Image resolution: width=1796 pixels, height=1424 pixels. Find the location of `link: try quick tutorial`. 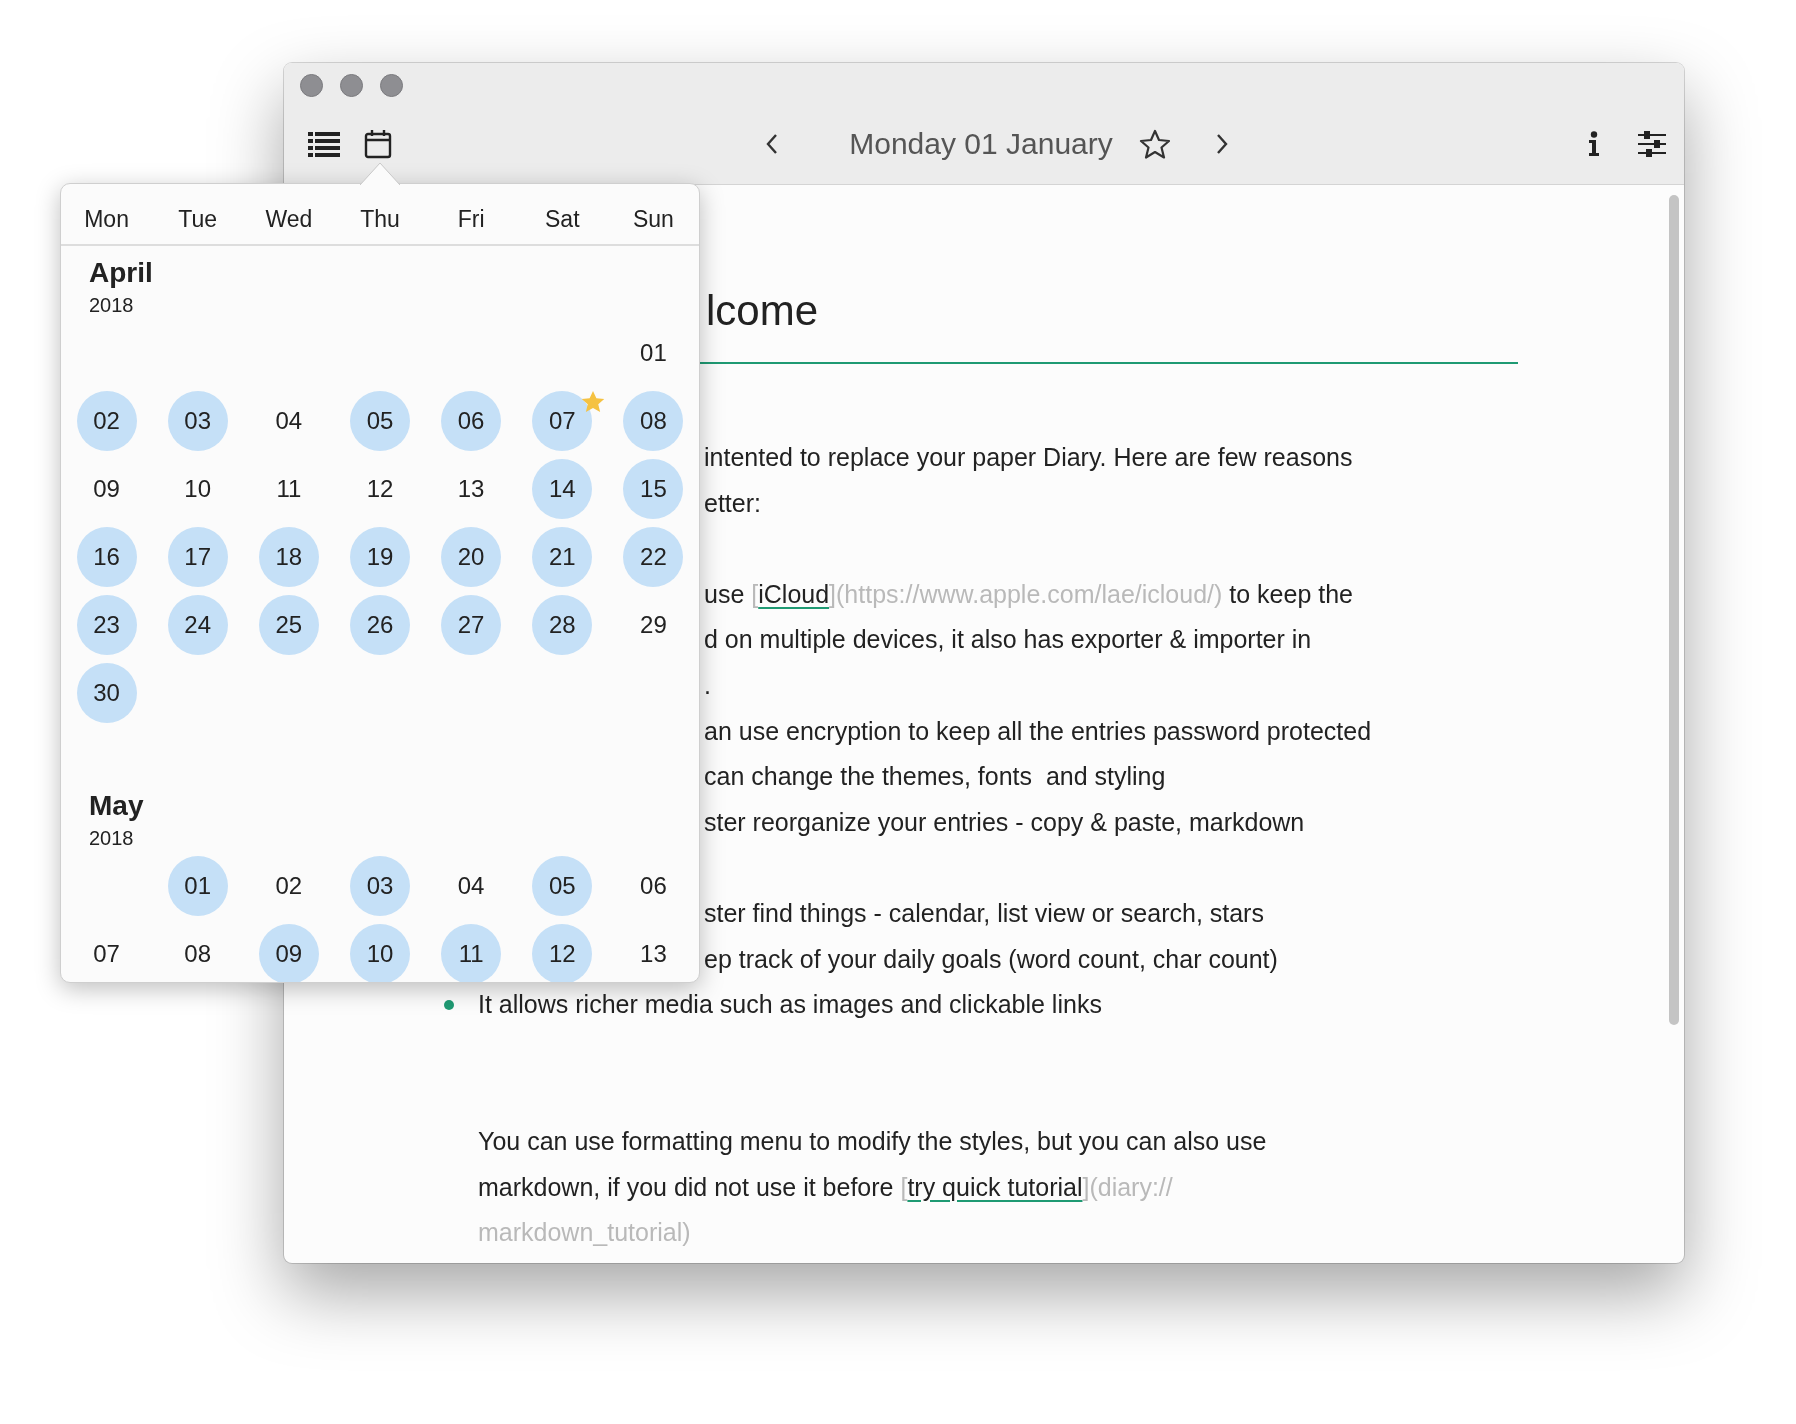

link: try quick tutorial is located at coordinates (995, 1186).